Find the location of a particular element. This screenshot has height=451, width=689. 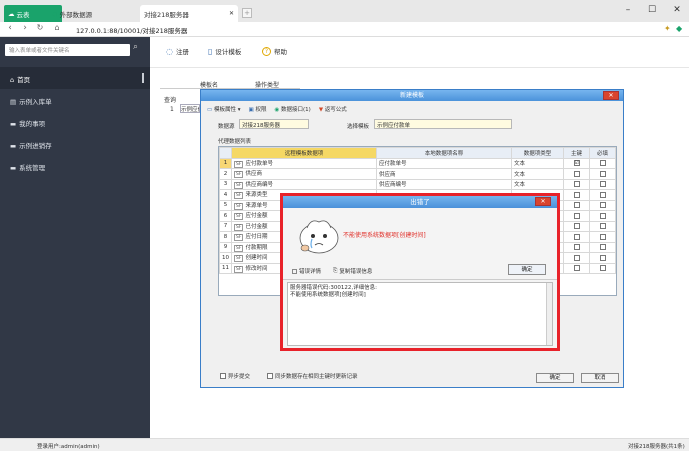

local-field-cell: 供应商 is located at coordinates (444, 174).